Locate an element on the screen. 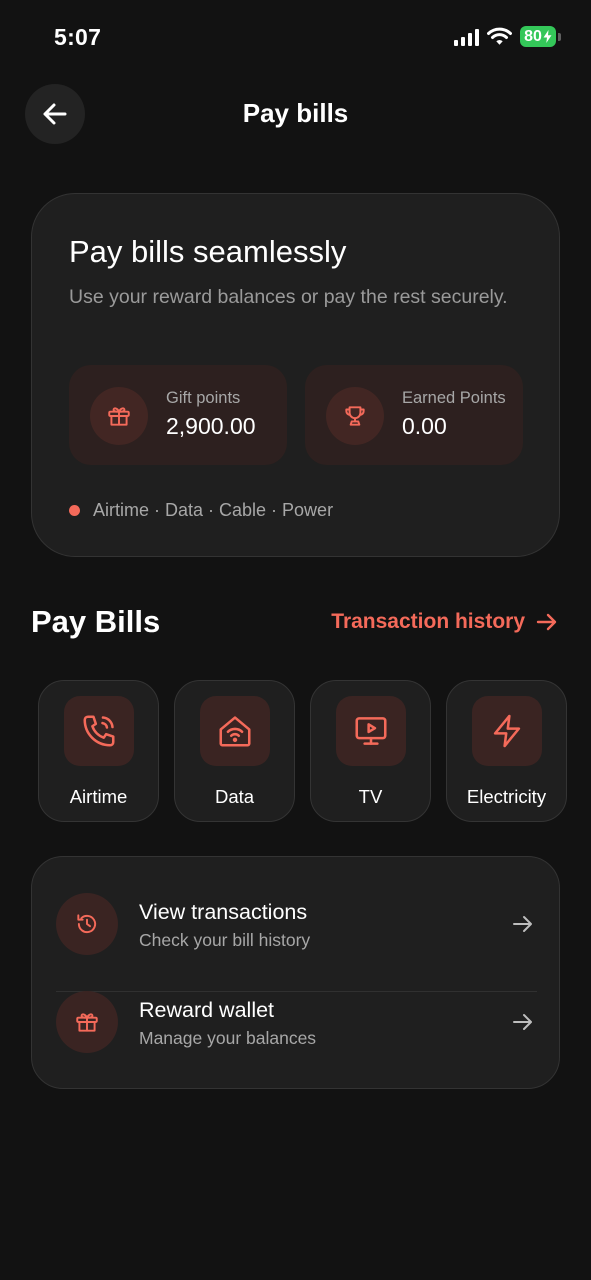 Image resolution: width=591 pixels, height=1280 pixels. bill-tile-data: Data is located at coordinates (234, 751).